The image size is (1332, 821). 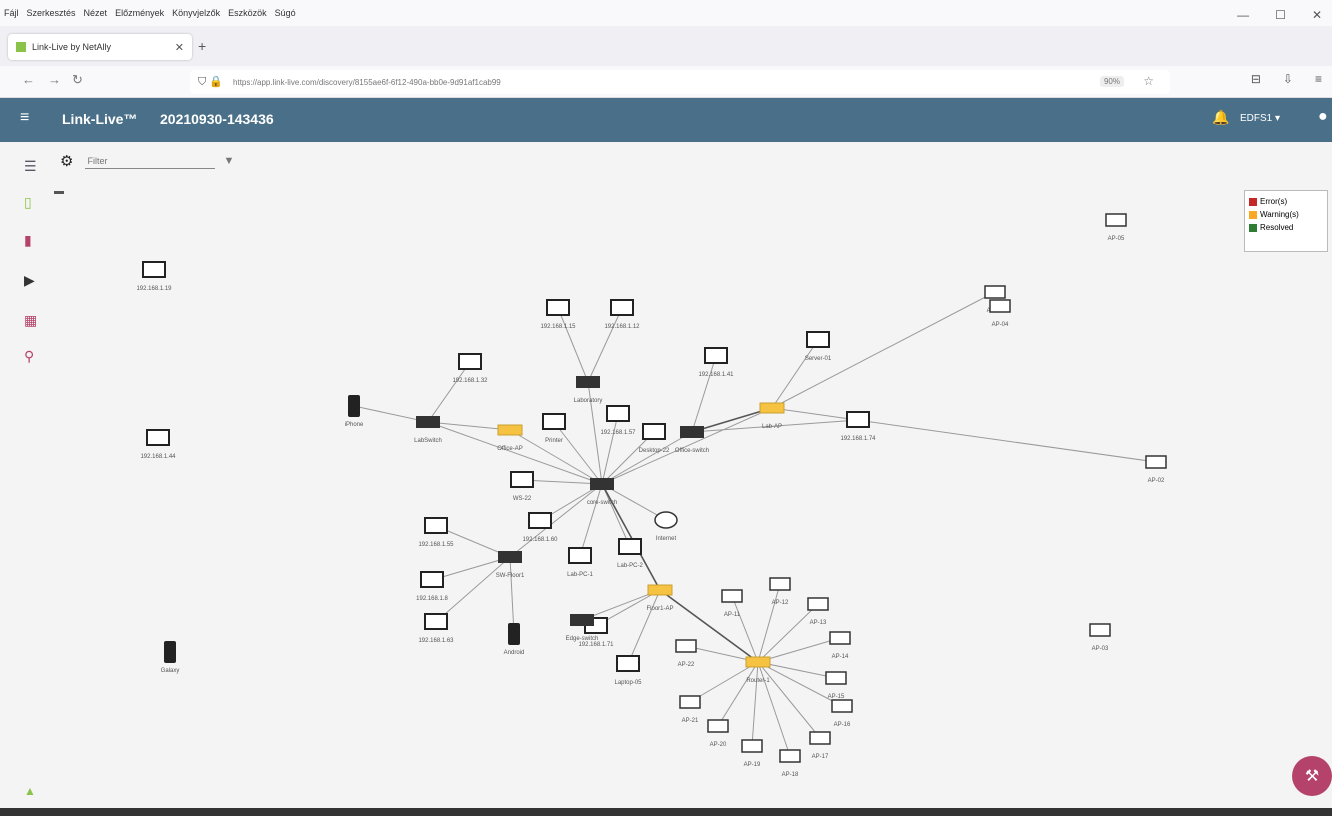 What do you see at coordinates (628, 670) in the screenshot?
I see `node-device: Laptop-05` at bounding box center [628, 670].